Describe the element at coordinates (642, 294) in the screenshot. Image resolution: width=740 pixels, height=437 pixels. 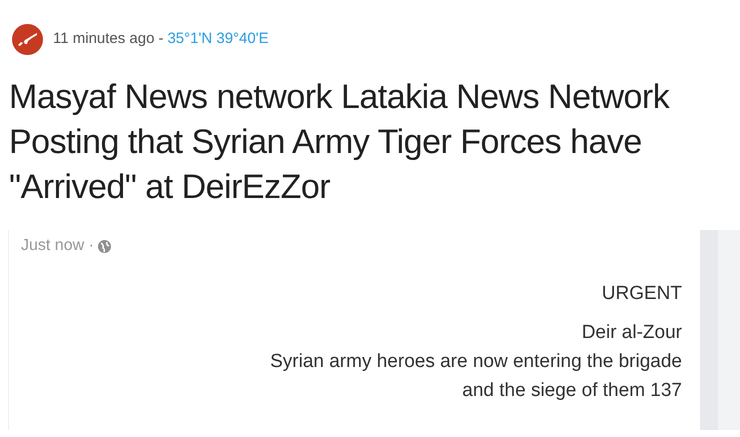
I see `post-heading: URGENT` at that location.